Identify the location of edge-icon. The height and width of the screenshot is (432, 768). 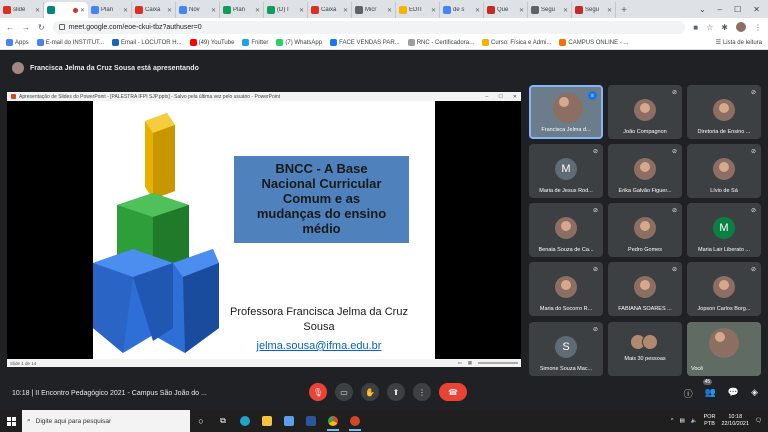
(245, 421).